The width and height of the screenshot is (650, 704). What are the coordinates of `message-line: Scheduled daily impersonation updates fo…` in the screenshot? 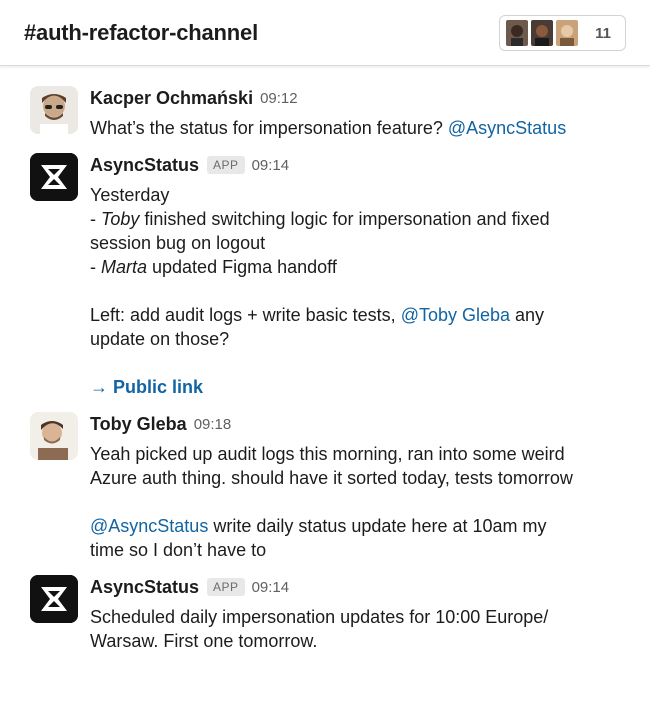 It's located at (319, 617).